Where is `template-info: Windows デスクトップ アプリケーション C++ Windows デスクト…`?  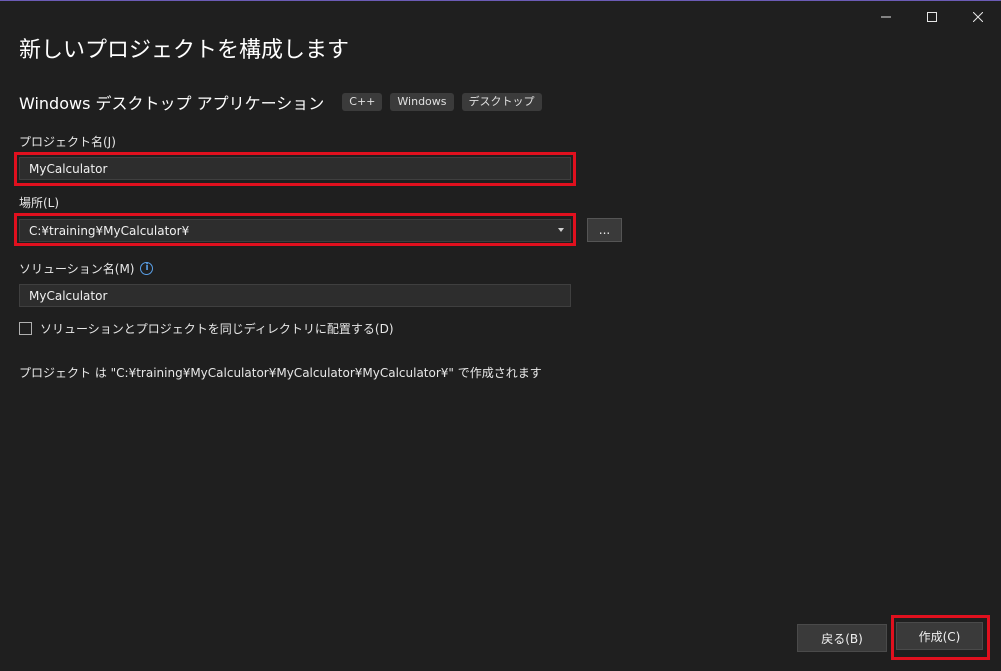 template-info: Windows デスクトップ アプリケーション C++ Windows デスクト… is located at coordinates (284, 102).